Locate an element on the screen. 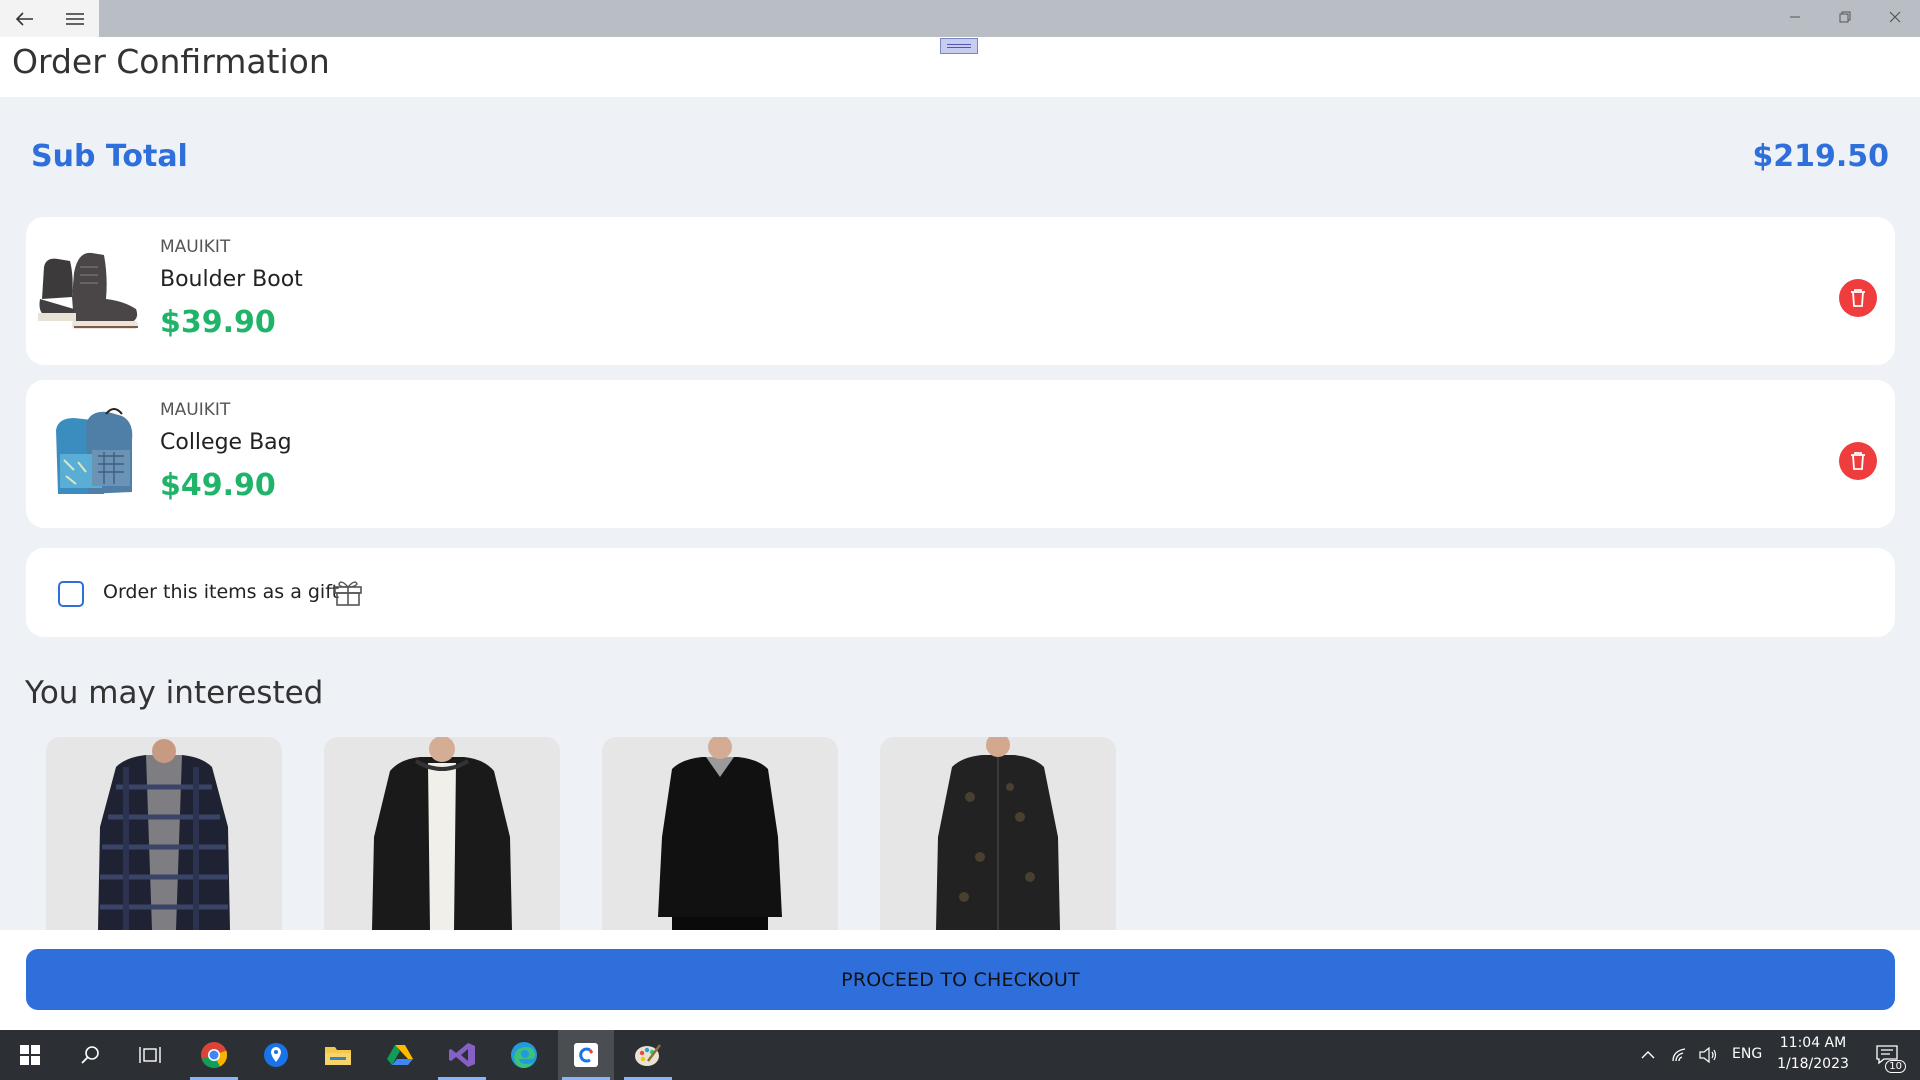  page-header: Order Confirmation is located at coordinates (960, 67).